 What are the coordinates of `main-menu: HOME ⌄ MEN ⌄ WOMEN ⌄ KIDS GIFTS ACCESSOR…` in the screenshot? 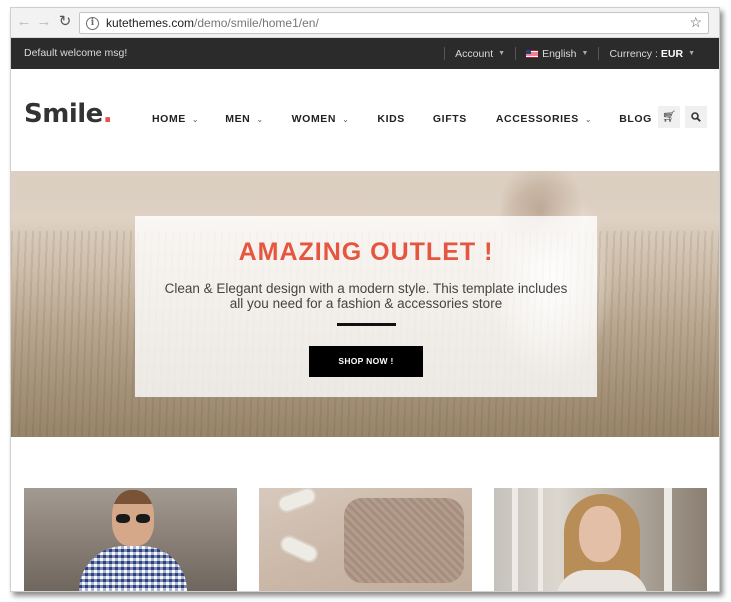 It's located at (402, 119).